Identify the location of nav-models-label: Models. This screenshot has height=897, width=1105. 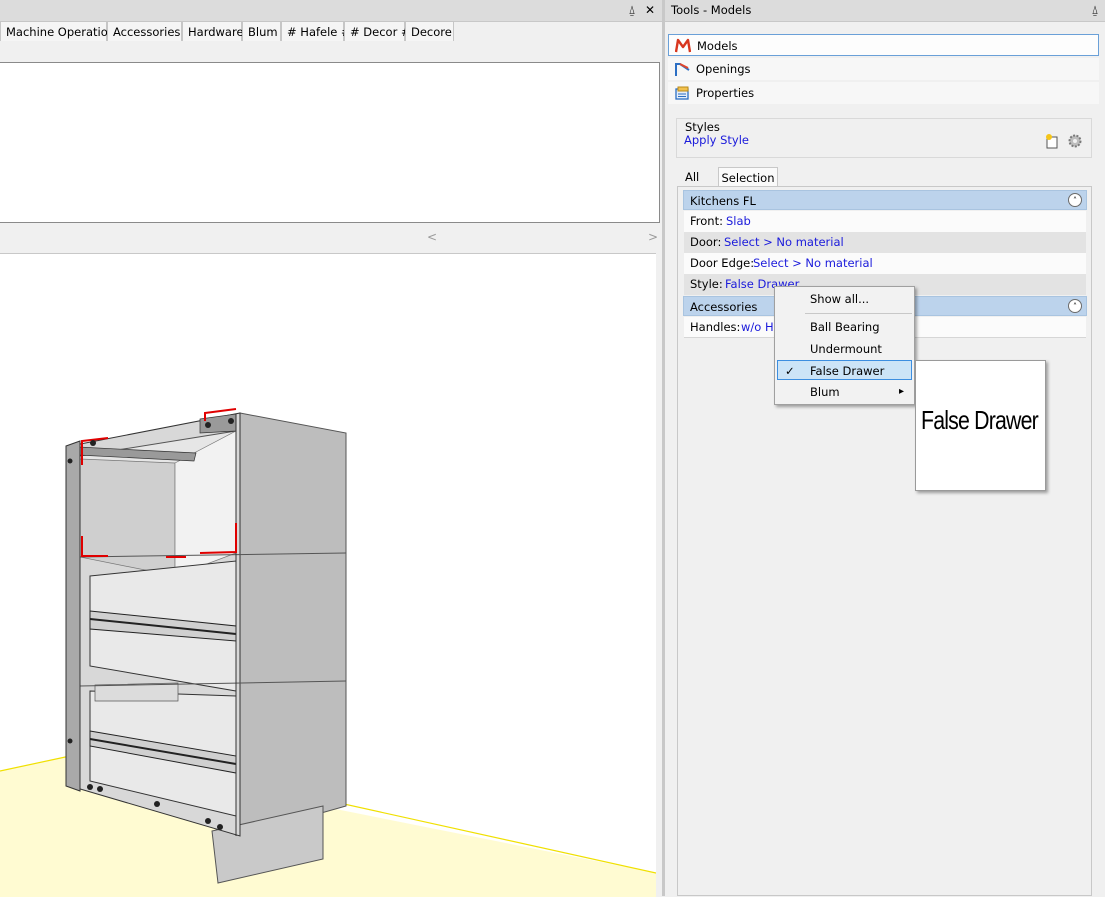
(717, 46).